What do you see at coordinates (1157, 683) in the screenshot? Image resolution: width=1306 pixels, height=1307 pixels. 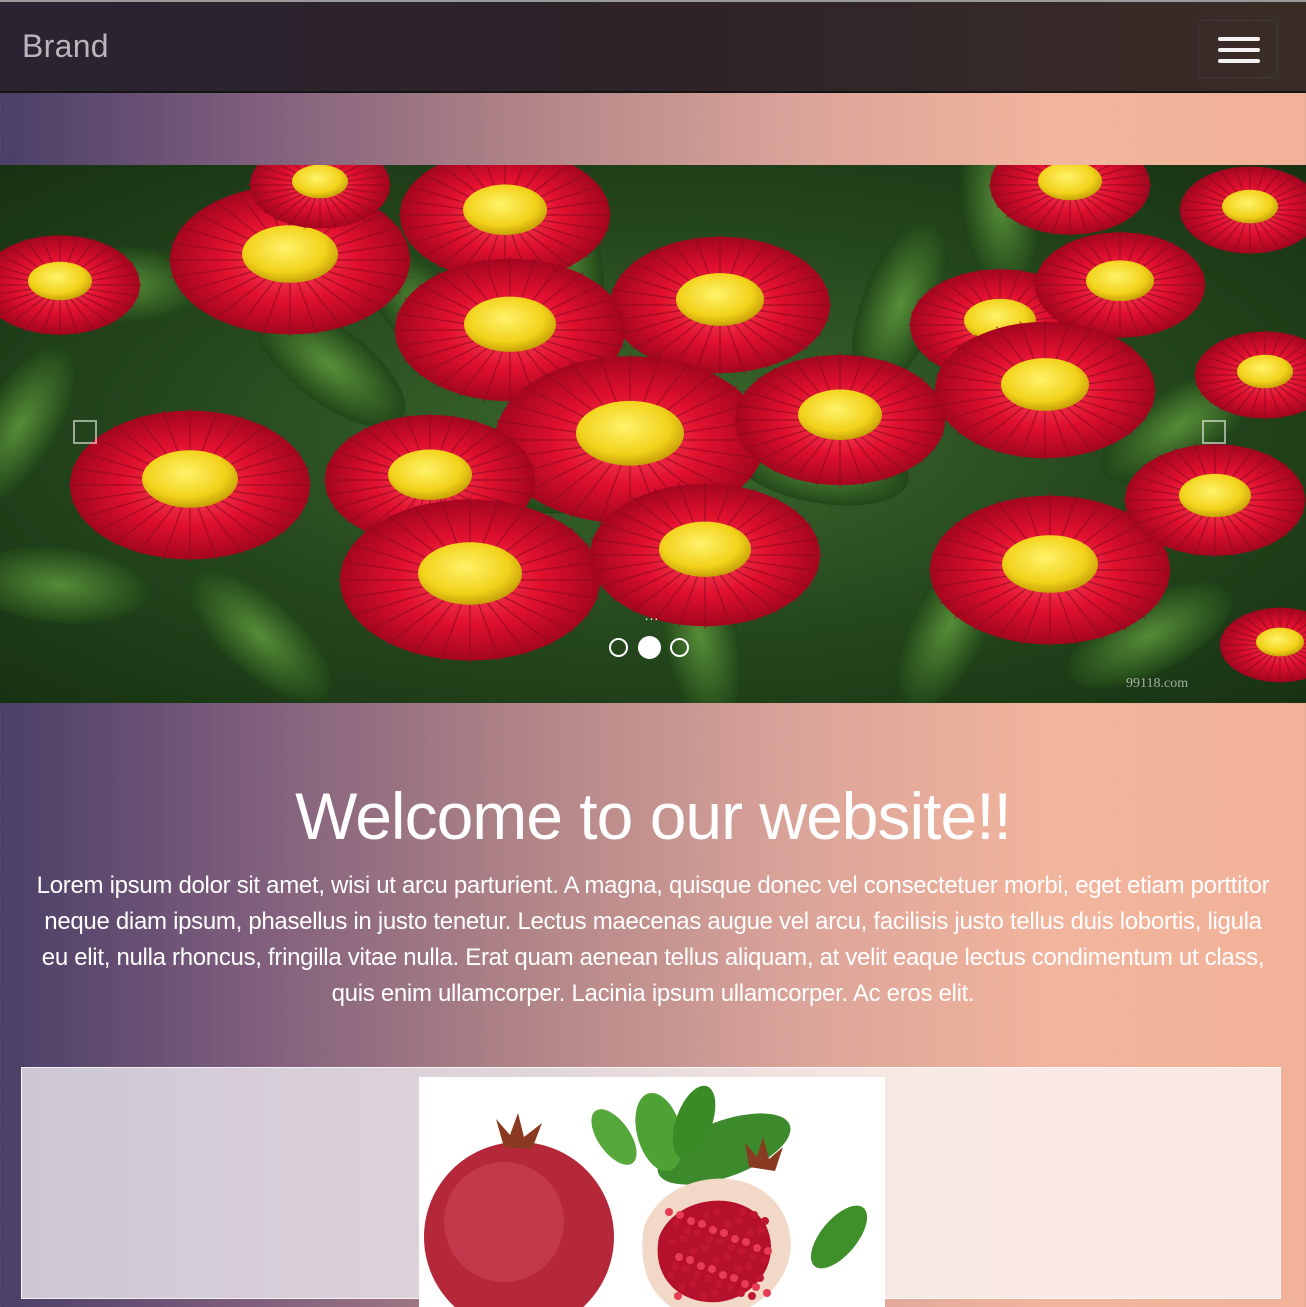 I see `image-watermark: 99118.com` at bounding box center [1157, 683].